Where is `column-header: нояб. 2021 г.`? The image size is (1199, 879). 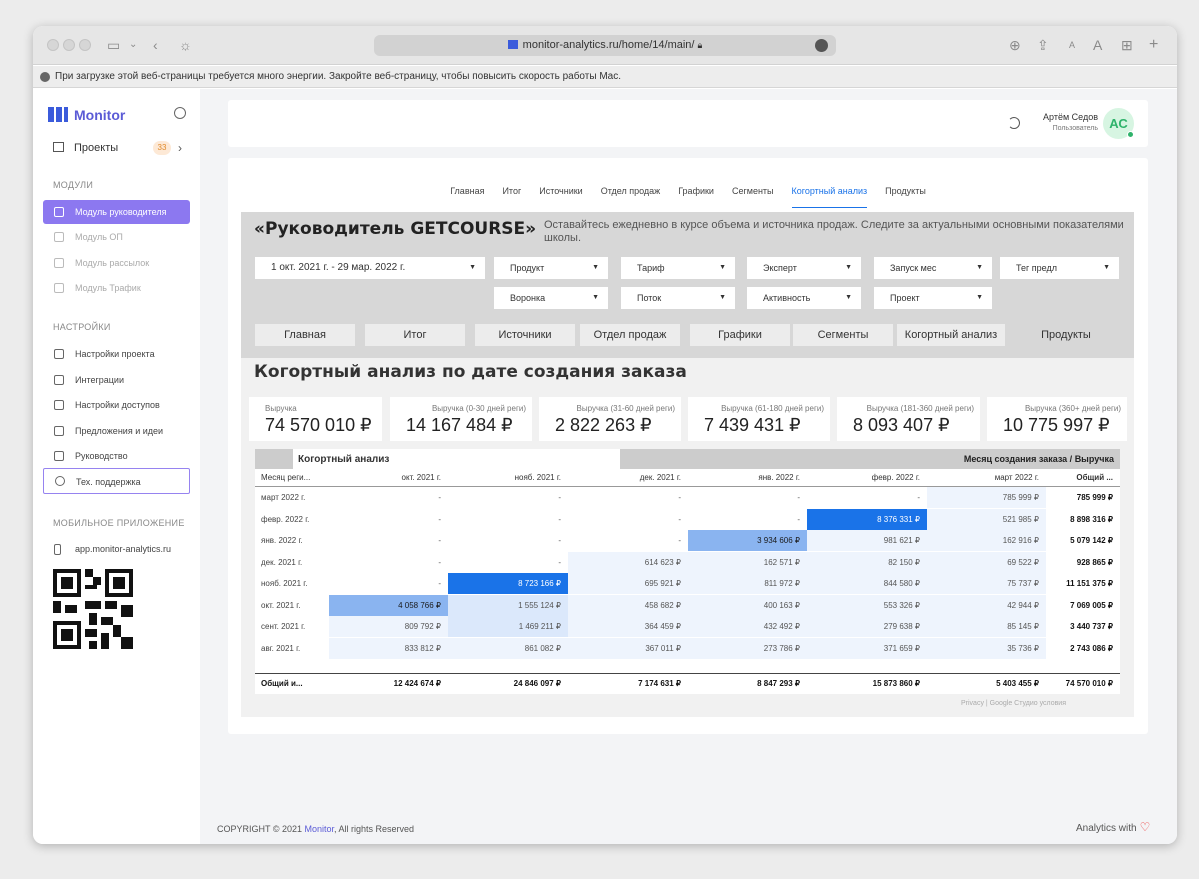 column-header: нояб. 2021 г. is located at coordinates (537, 477).